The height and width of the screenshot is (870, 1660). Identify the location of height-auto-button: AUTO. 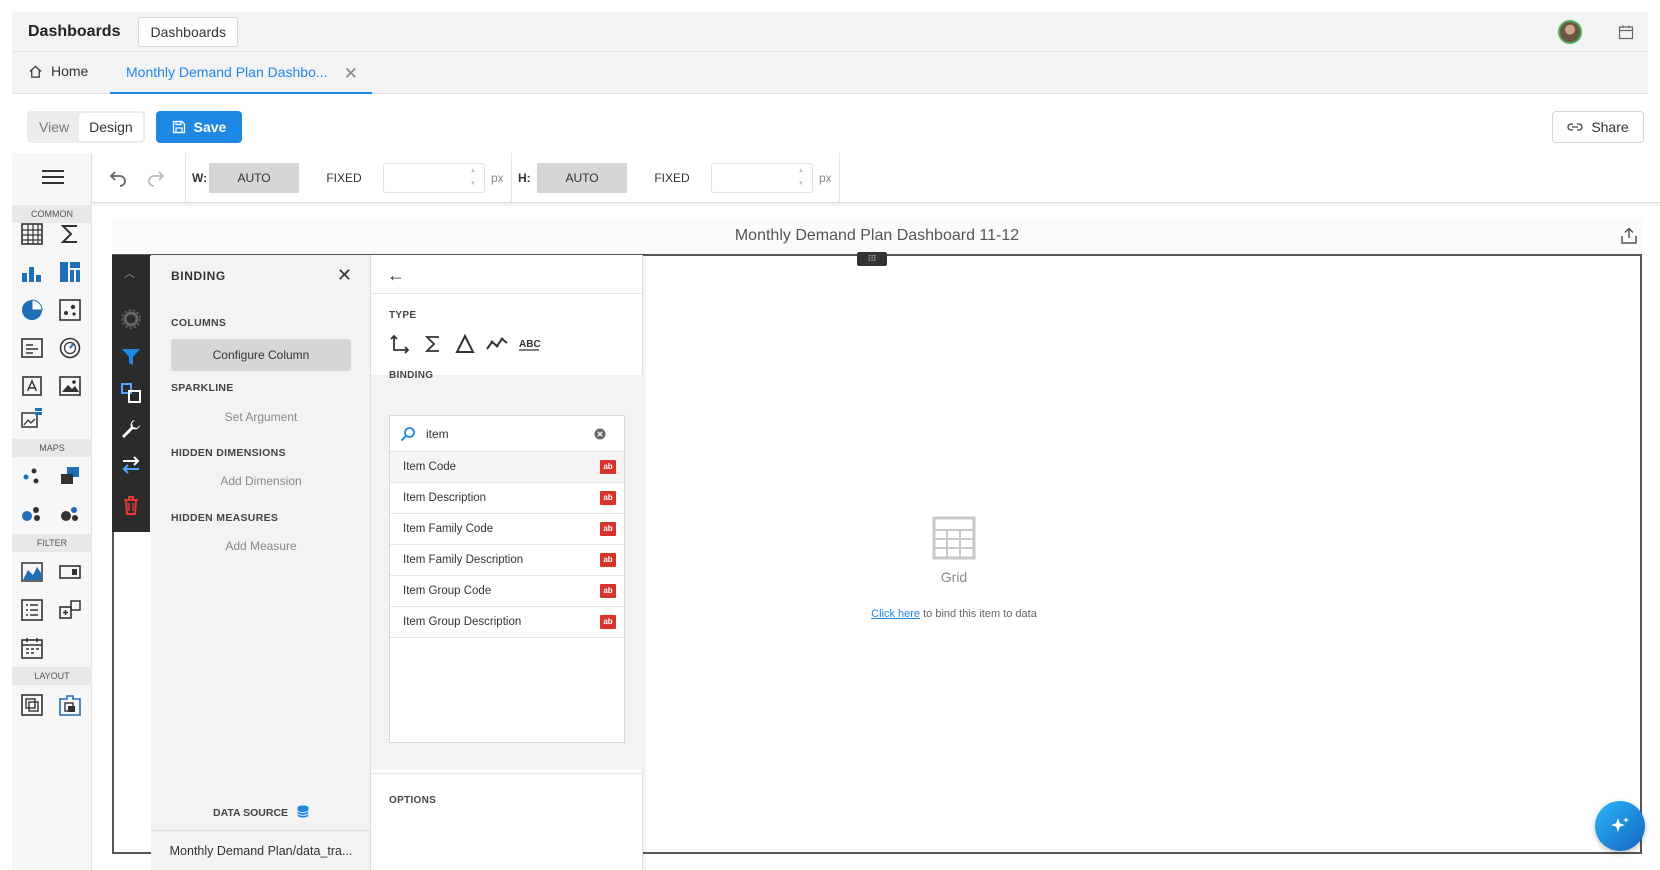
(582, 178).